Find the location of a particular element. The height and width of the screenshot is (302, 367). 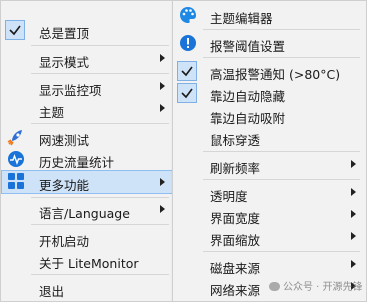

menu-item-refresh-rate: 刷新频率 is located at coordinates (269, 165).